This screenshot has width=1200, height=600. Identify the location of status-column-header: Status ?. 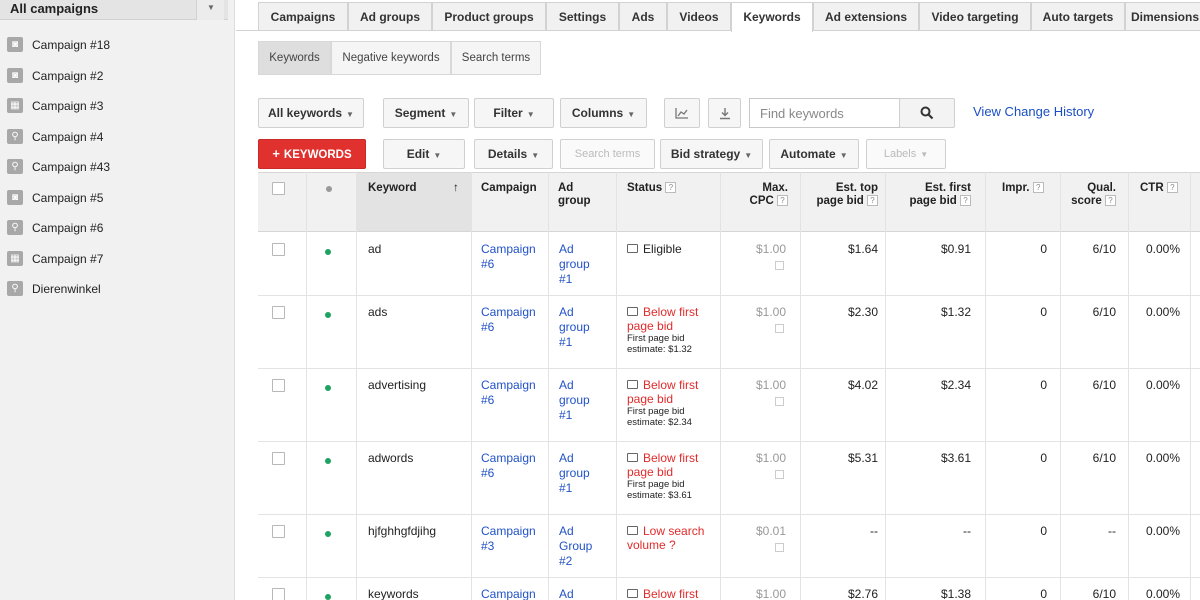
(652, 202).